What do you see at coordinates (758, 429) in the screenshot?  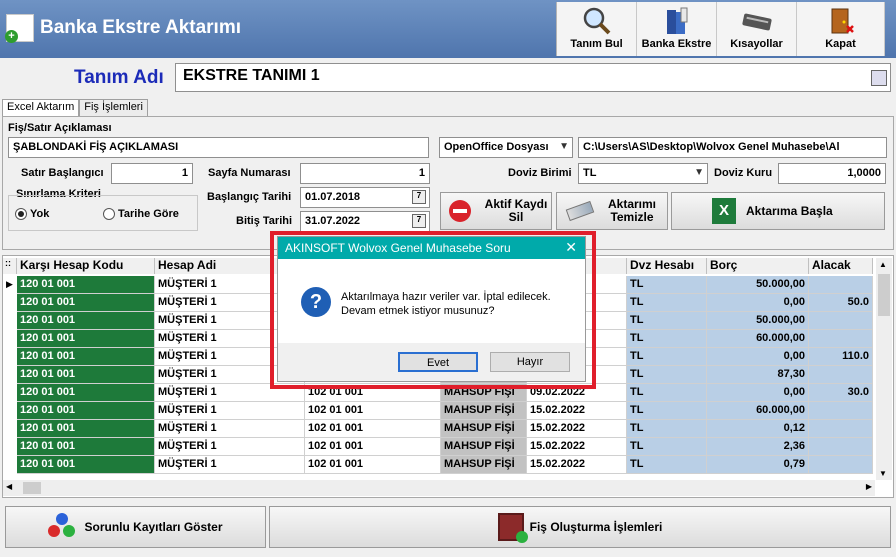 I see `cell-borc: 0,12` at bounding box center [758, 429].